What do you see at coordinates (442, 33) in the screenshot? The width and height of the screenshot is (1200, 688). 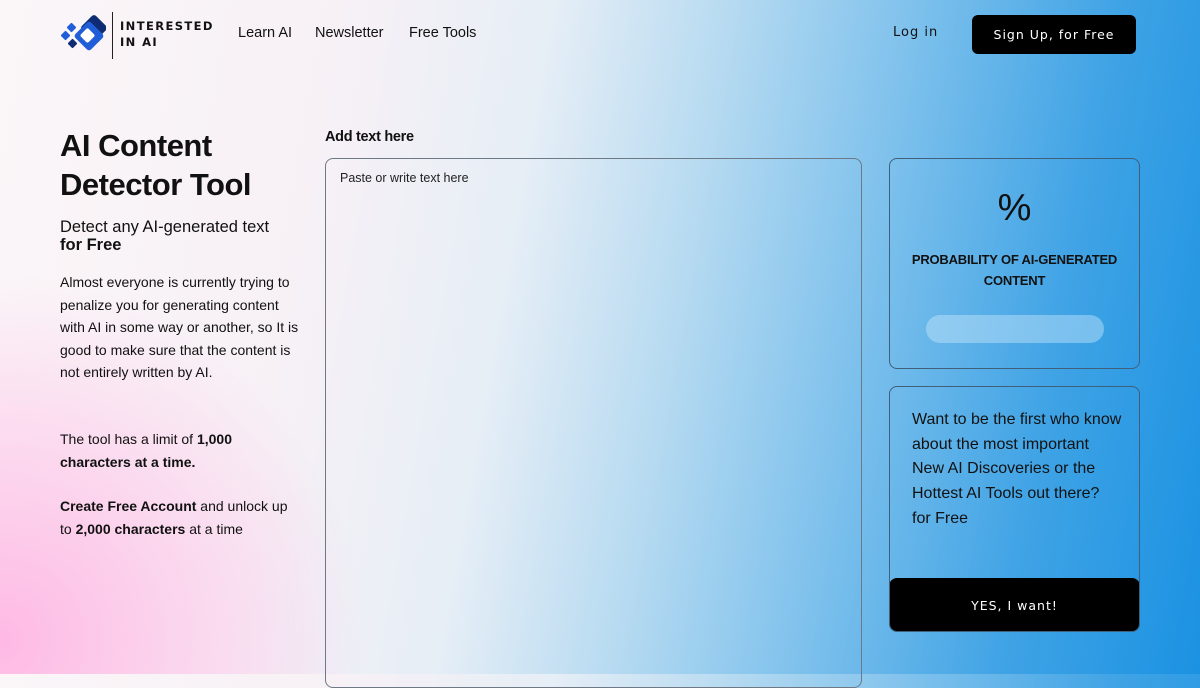 I see `nav-free-tools: Free Tools` at bounding box center [442, 33].